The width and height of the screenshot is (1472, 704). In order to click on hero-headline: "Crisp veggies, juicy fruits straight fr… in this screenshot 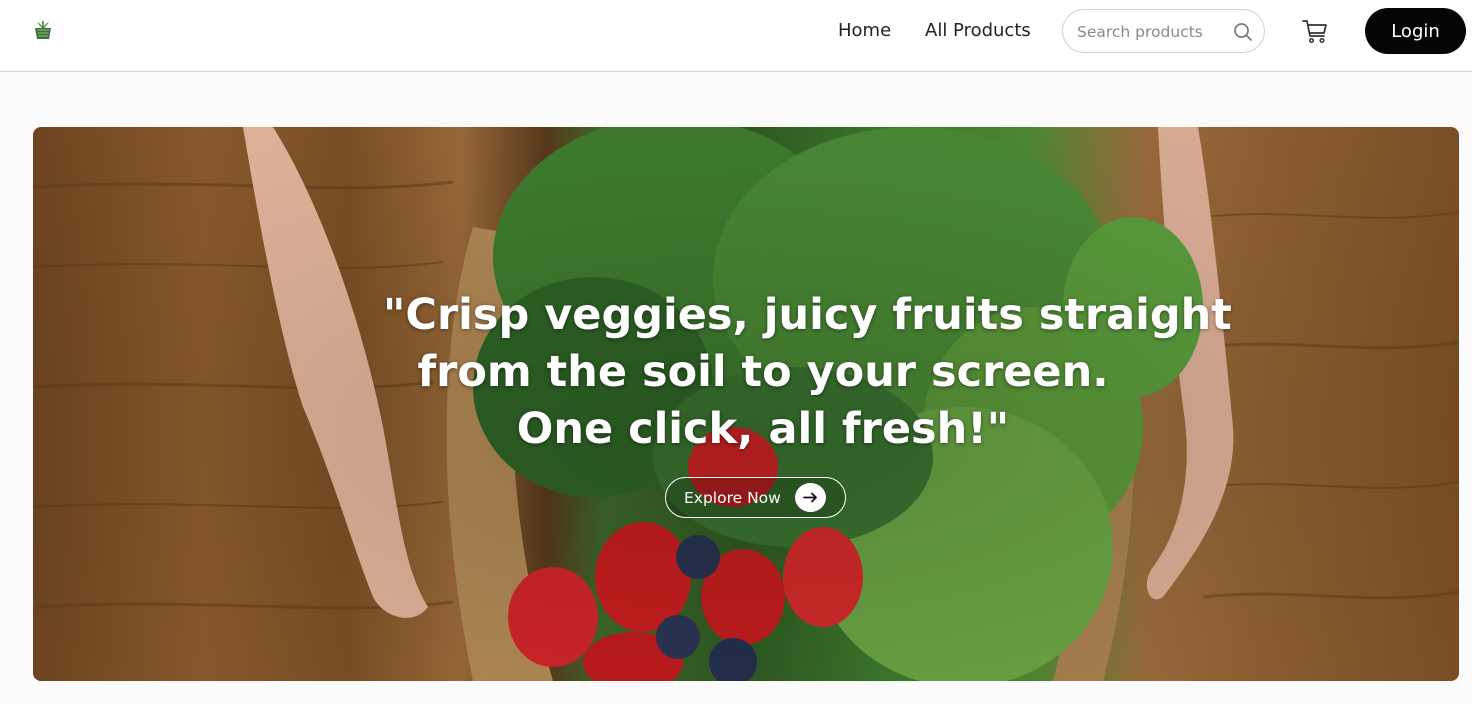, I will do `click(807, 372)`.